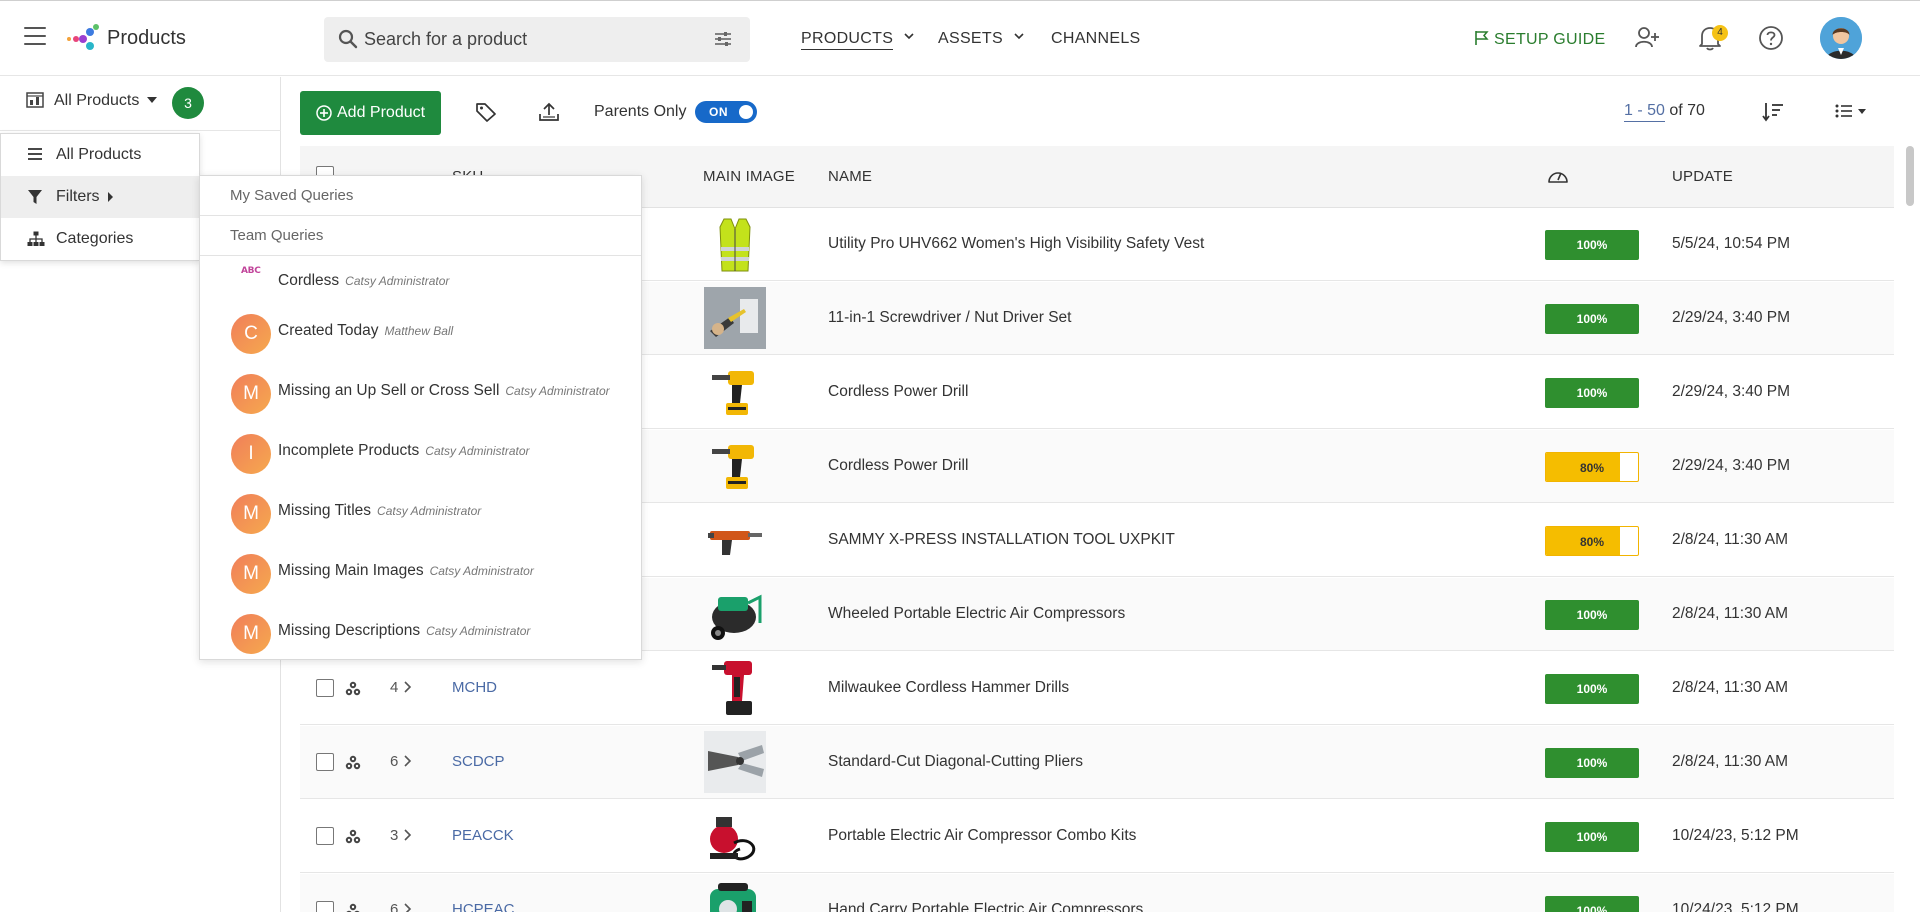  I want to click on page-range-link: 1 - 50, so click(1644, 112).